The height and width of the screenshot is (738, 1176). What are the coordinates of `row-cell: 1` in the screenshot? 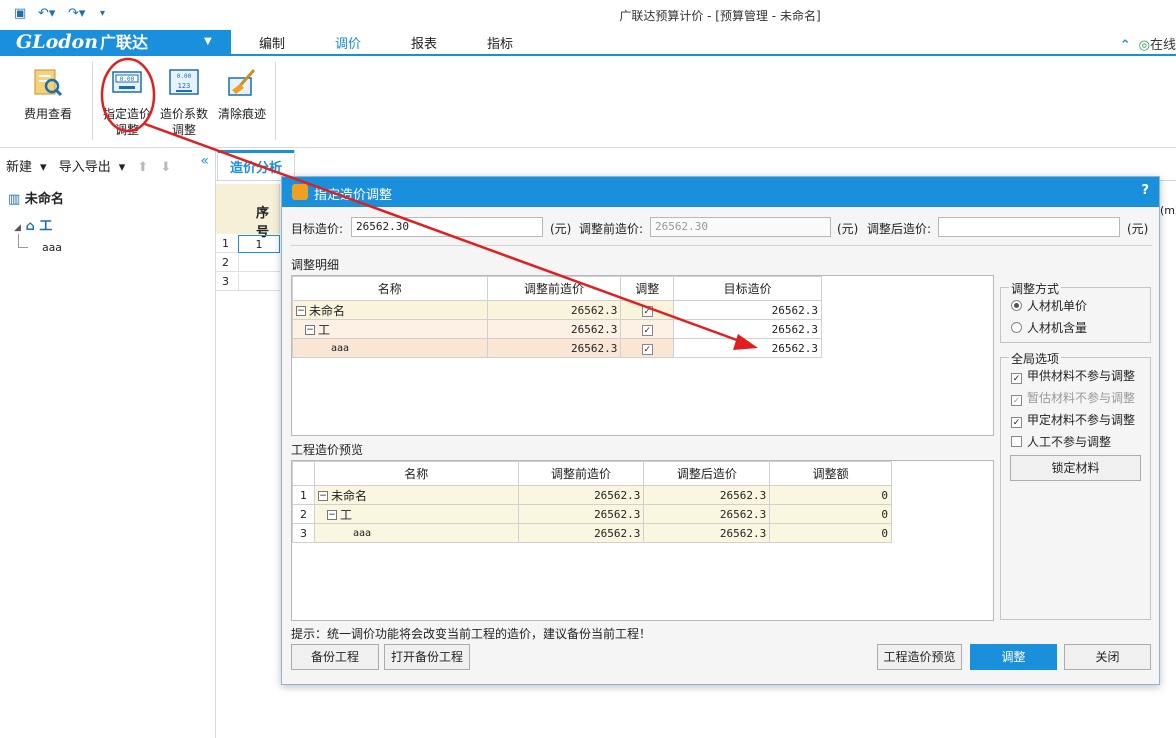 It's located at (259, 244).